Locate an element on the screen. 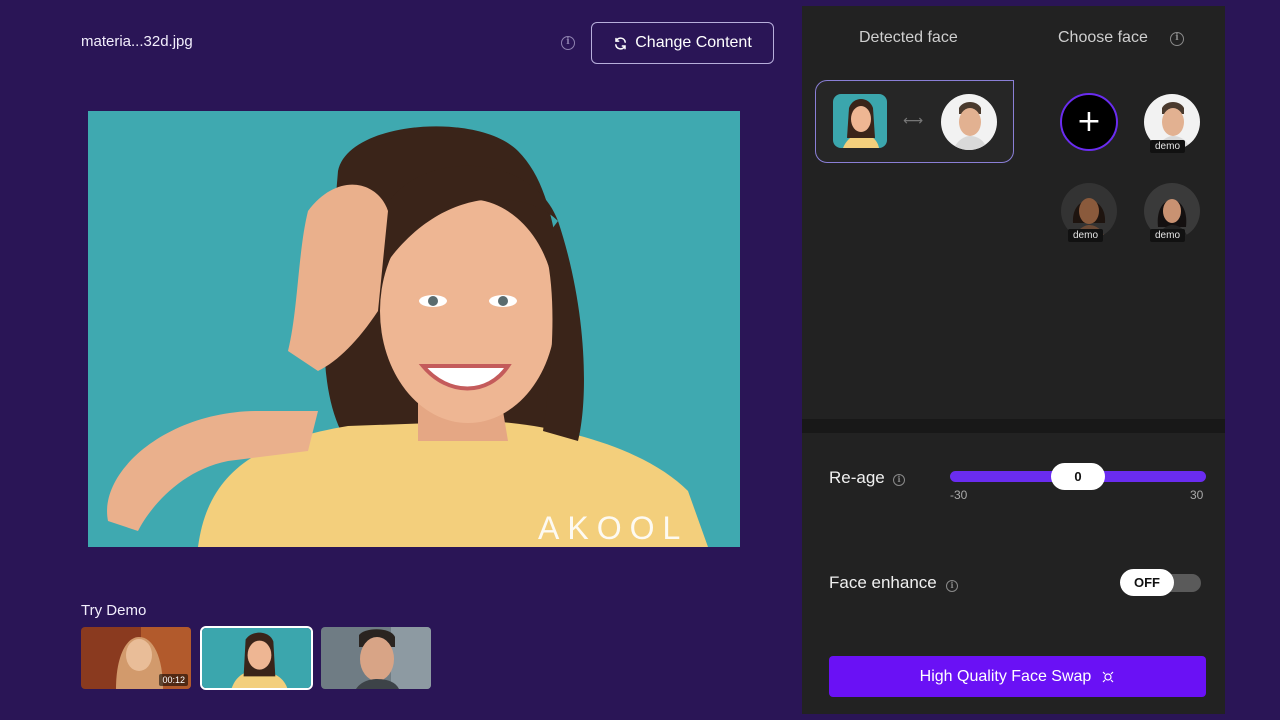 This screenshot has height=720, width=1280. try-demo-label: Try Demo is located at coordinates (114, 610).